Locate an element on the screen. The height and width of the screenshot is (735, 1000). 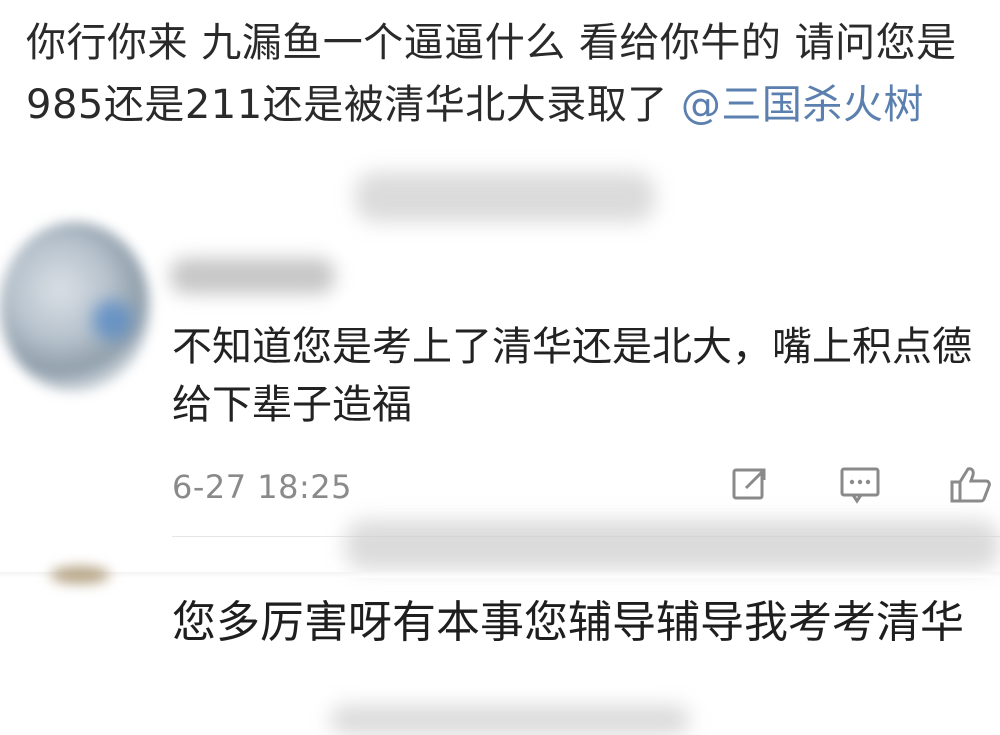
blurred-username is located at coordinates (252, 276).